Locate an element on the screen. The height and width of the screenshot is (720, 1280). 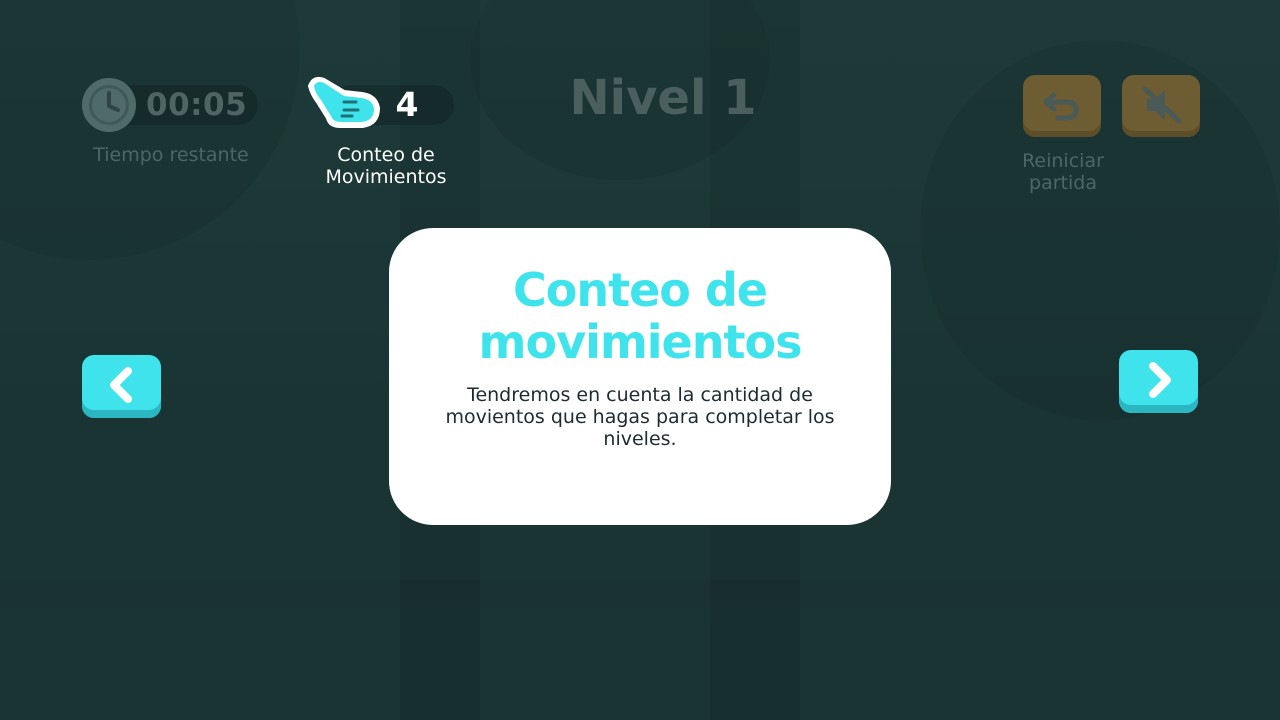
chevron-right-icon is located at coordinates (1160, 380).